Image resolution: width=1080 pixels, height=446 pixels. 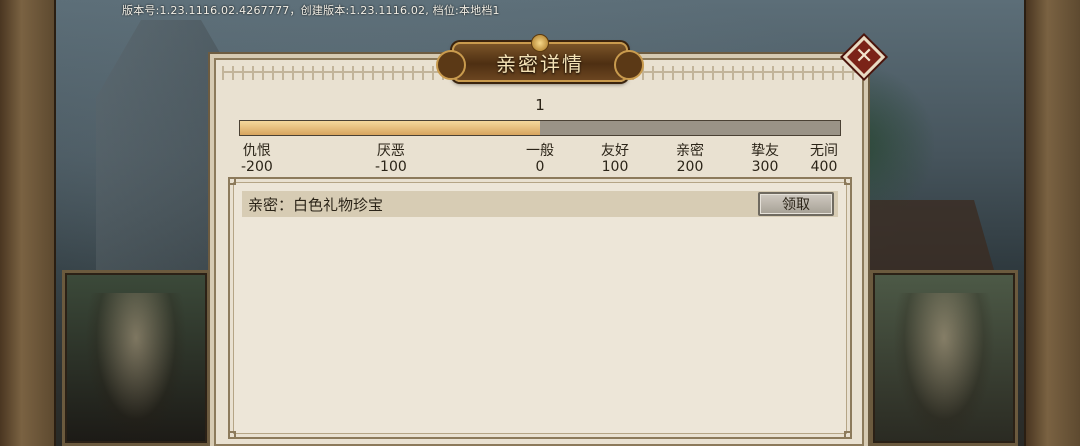 I want to click on scale-label: 无间, so click(x=824, y=151).